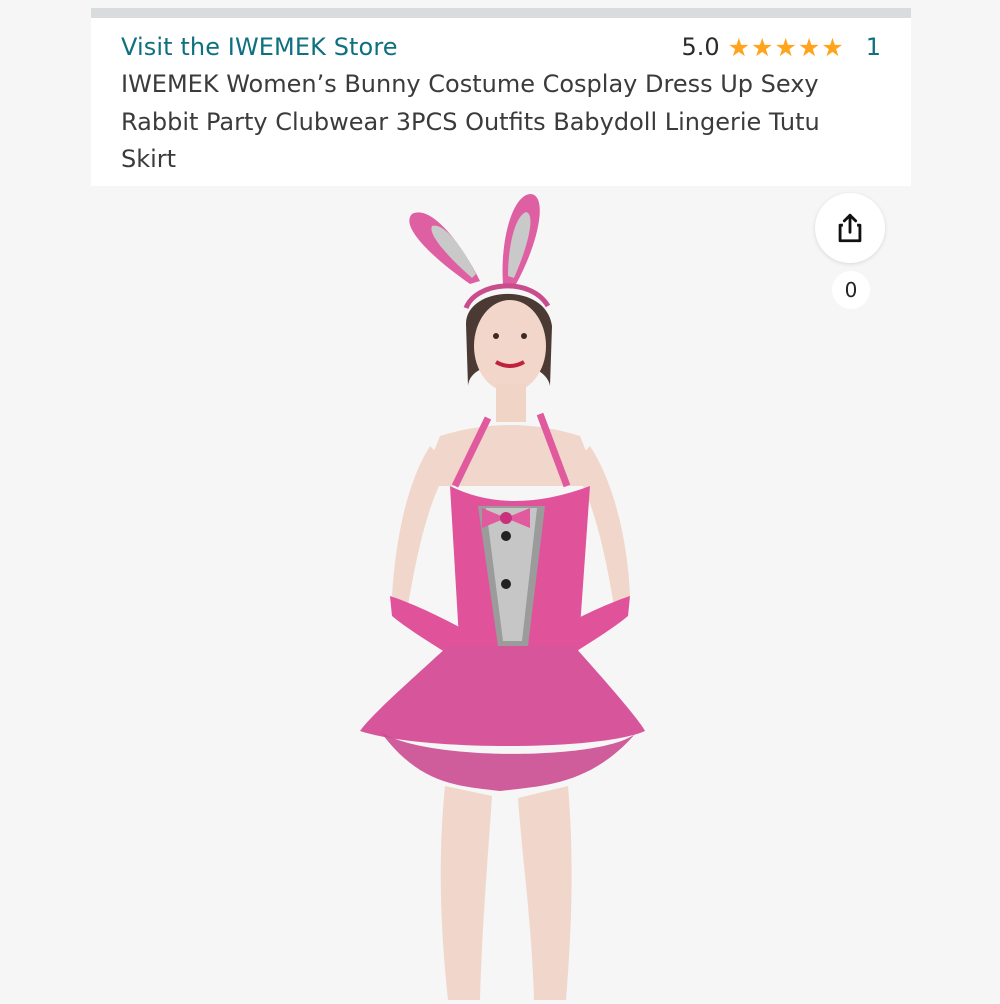 The height and width of the screenshot is (1004, 1000). I want to click on rating-count: 1, so click(873, 47).